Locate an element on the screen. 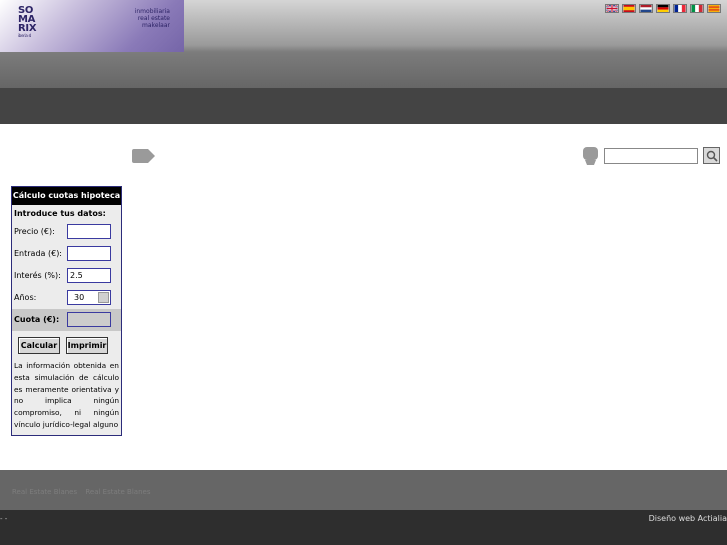  germany-flag-icon is located at coordinates (663, 8).